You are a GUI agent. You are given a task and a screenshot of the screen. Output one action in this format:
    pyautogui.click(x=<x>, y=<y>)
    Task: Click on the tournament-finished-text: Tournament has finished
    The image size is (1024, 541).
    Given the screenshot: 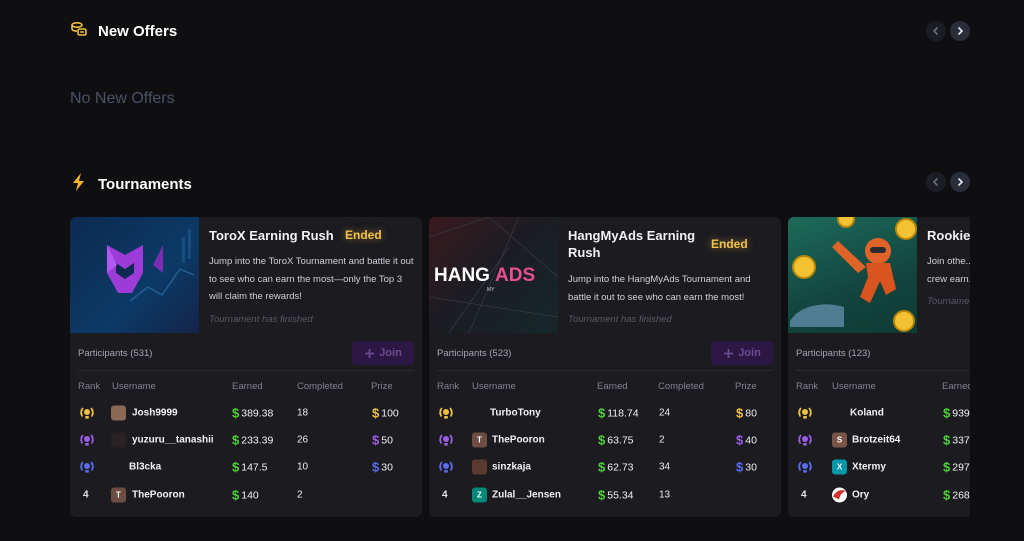 What is the action you would take?
    pyautogui.click(x=261, y=319)
    